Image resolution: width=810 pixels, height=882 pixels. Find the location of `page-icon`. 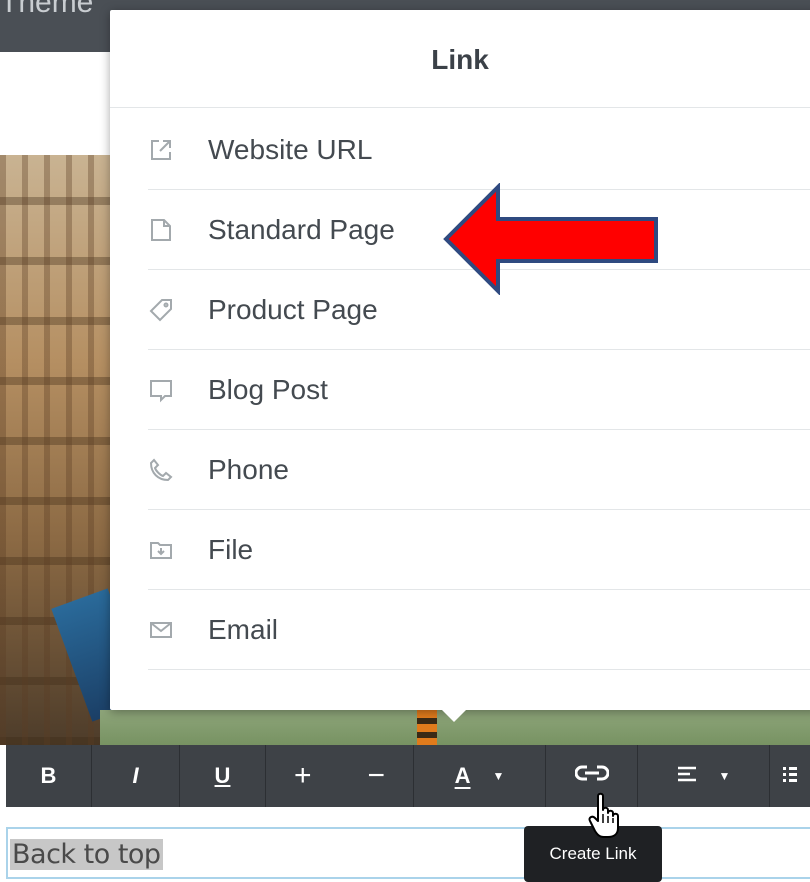

page-icon is located at coordinates (178, 230).